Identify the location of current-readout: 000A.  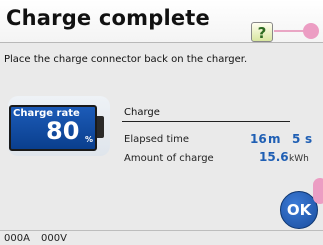
(17, 238).